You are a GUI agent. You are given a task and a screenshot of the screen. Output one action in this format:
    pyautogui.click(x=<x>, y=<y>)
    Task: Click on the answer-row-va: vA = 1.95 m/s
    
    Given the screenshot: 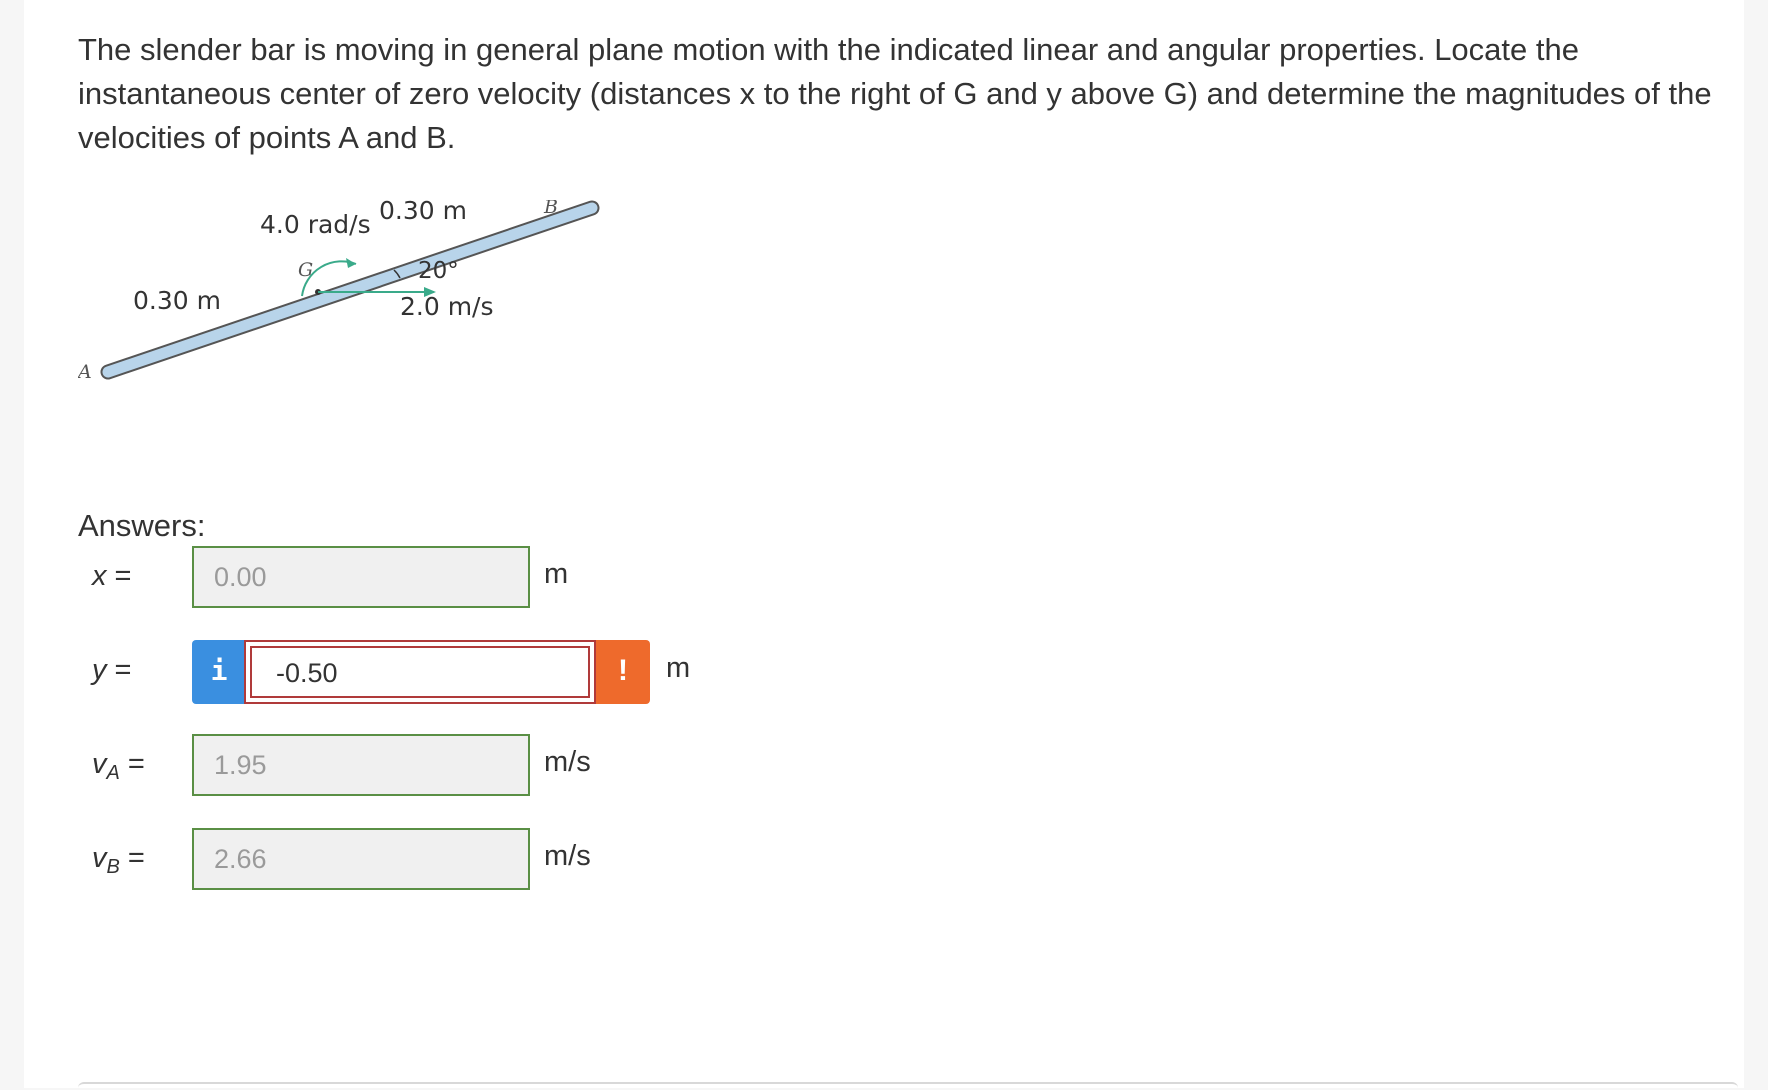 What is the action you would take?
    pyautogui.click(x=428, y=767)
    